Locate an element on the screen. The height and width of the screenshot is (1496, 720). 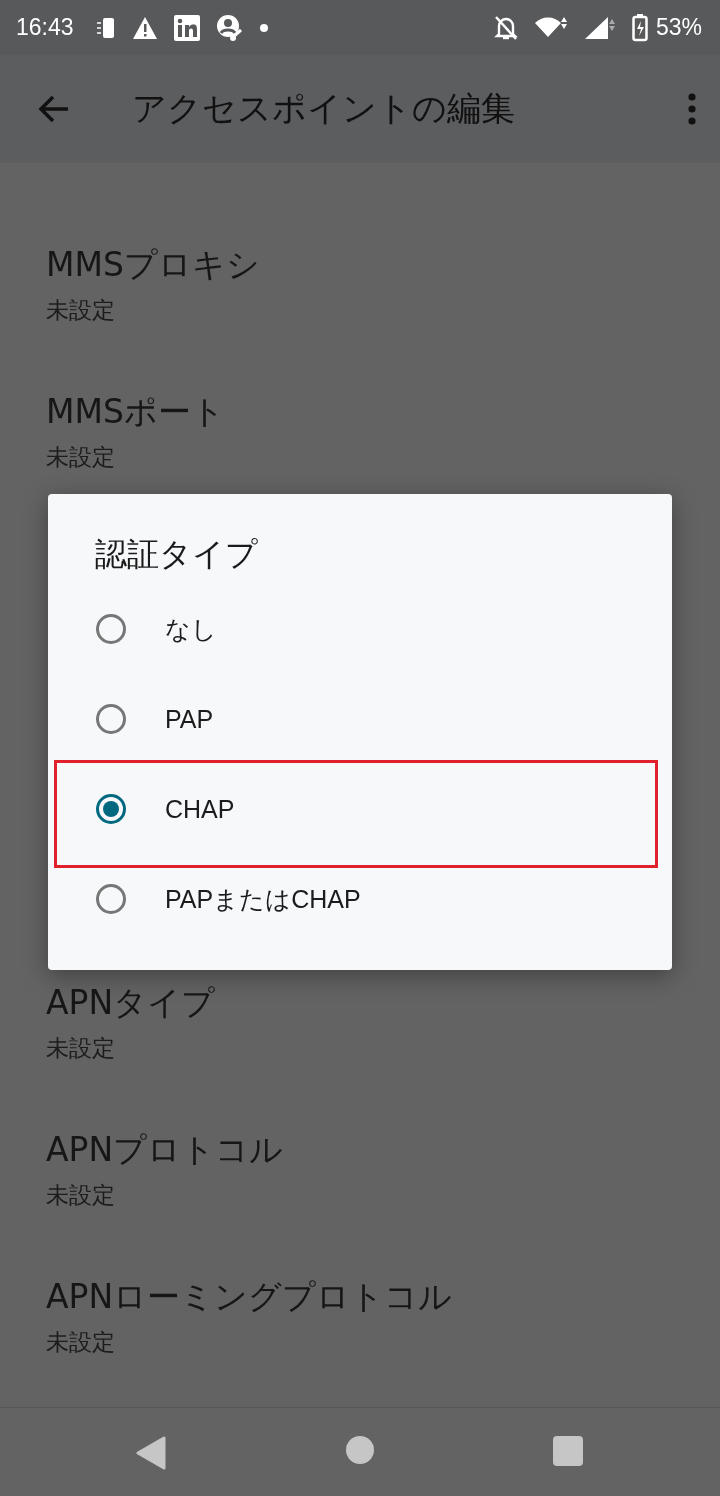
bell-off-icon is located at coordinates (505, 27).